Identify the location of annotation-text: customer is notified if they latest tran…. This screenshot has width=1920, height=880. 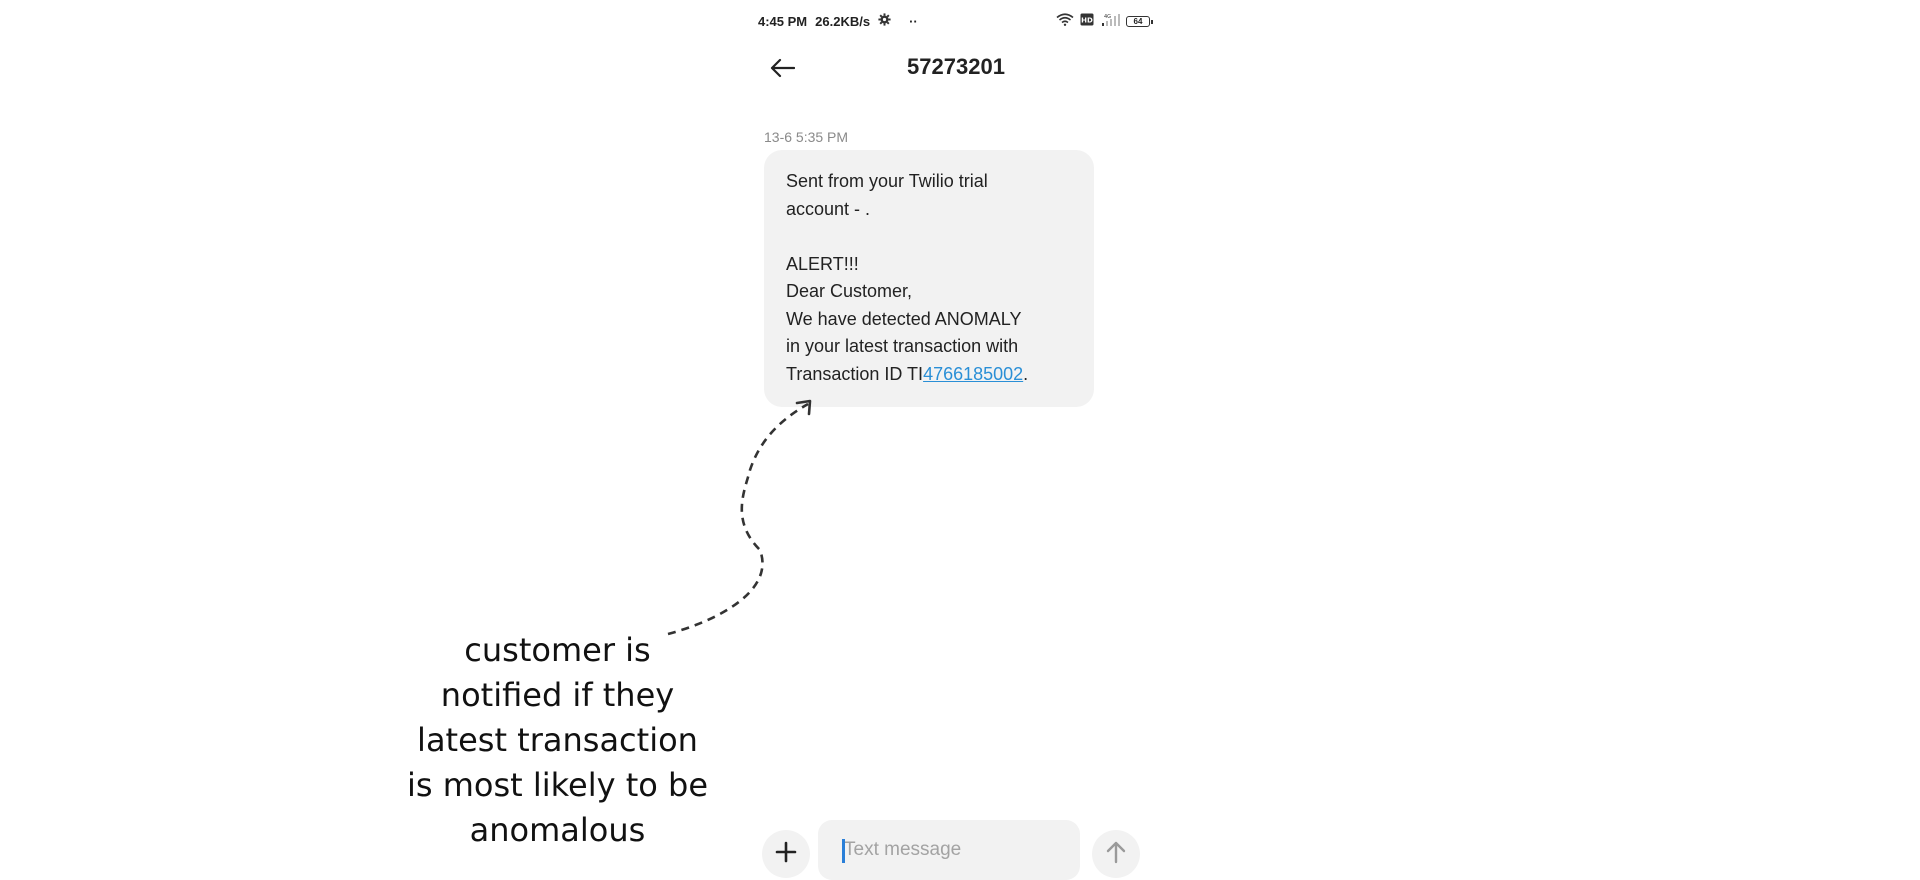
(557, 740).